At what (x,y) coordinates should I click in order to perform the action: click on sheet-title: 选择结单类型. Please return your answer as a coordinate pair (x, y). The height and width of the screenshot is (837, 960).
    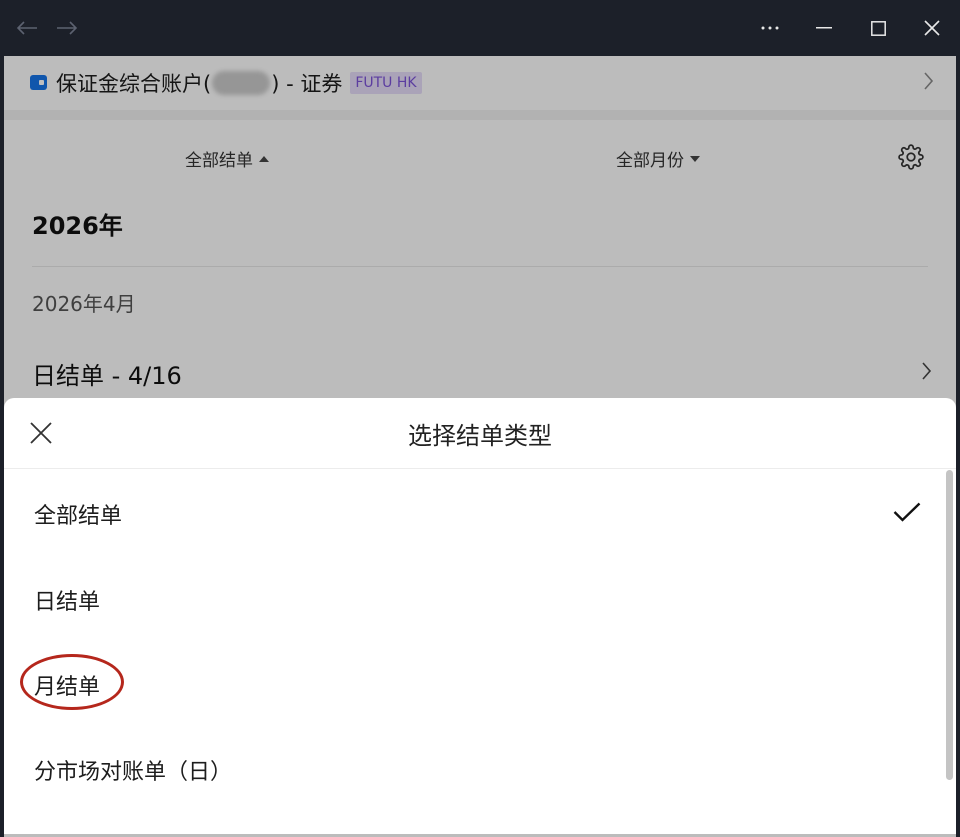
    Looking at the image, I should click on (480, 436).